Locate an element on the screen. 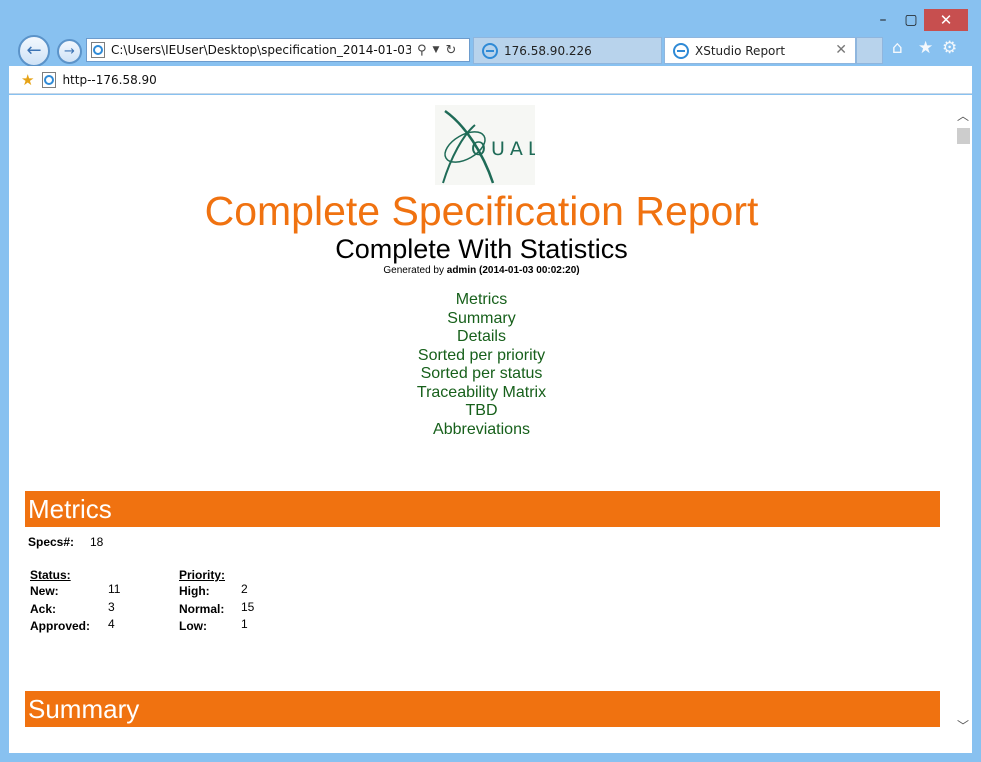 The width and height of the screenshot is (981, 762). priority-heading: Priority: is located at coordinates (202, 575).